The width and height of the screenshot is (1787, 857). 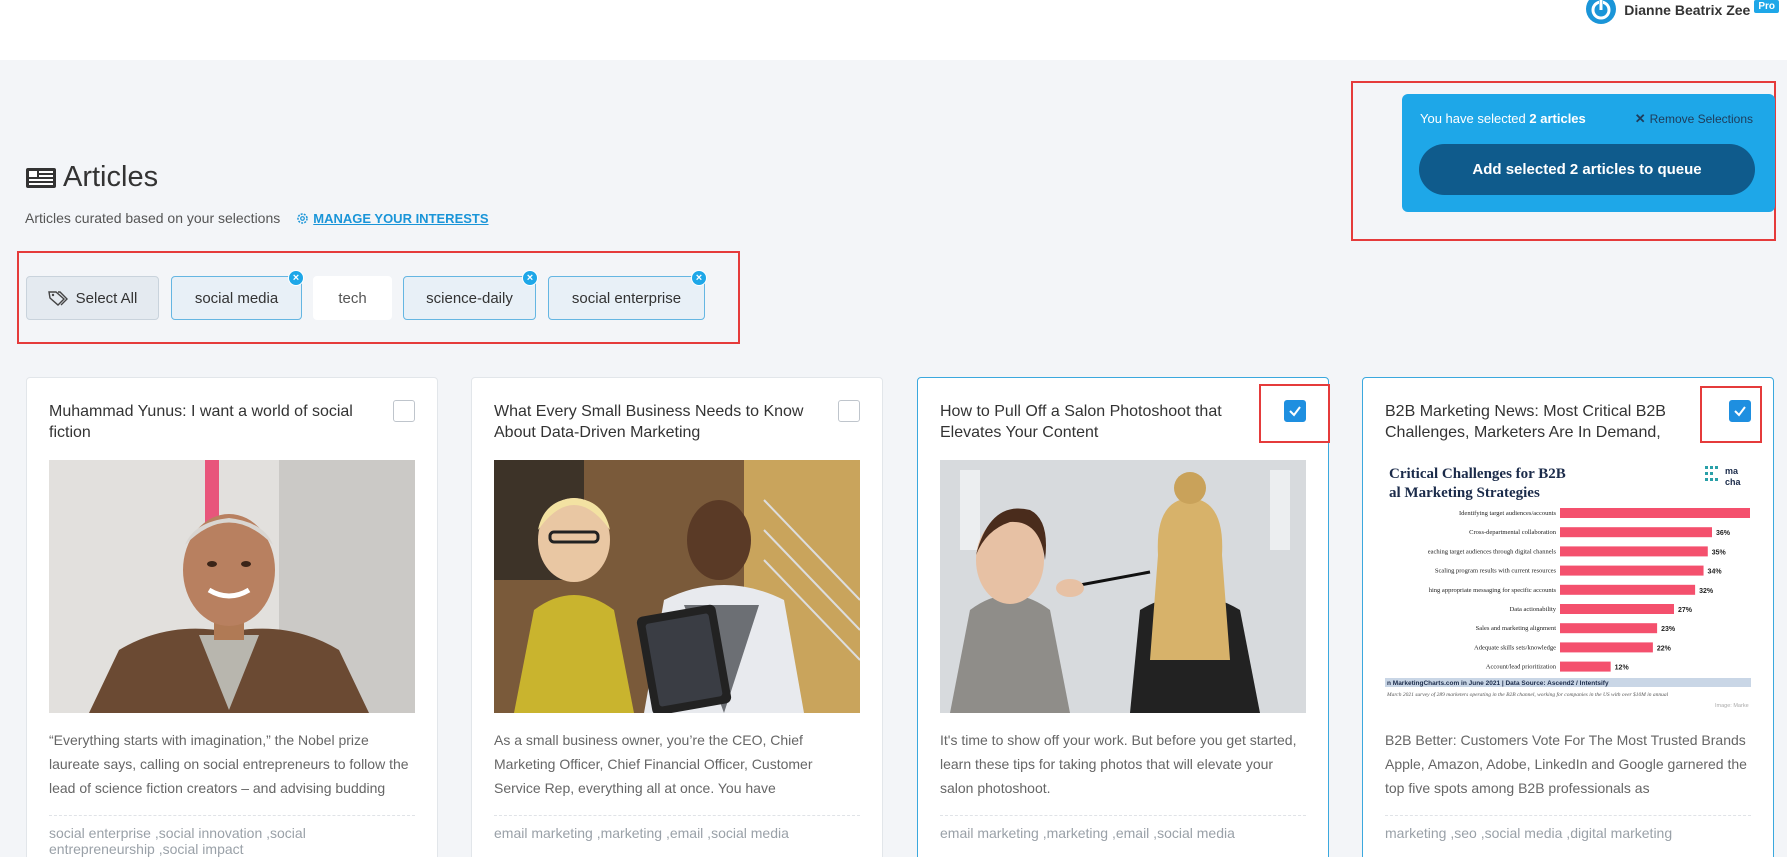 I want to click on infographic-bar-value: 23%, so click(x=1668, y=629).